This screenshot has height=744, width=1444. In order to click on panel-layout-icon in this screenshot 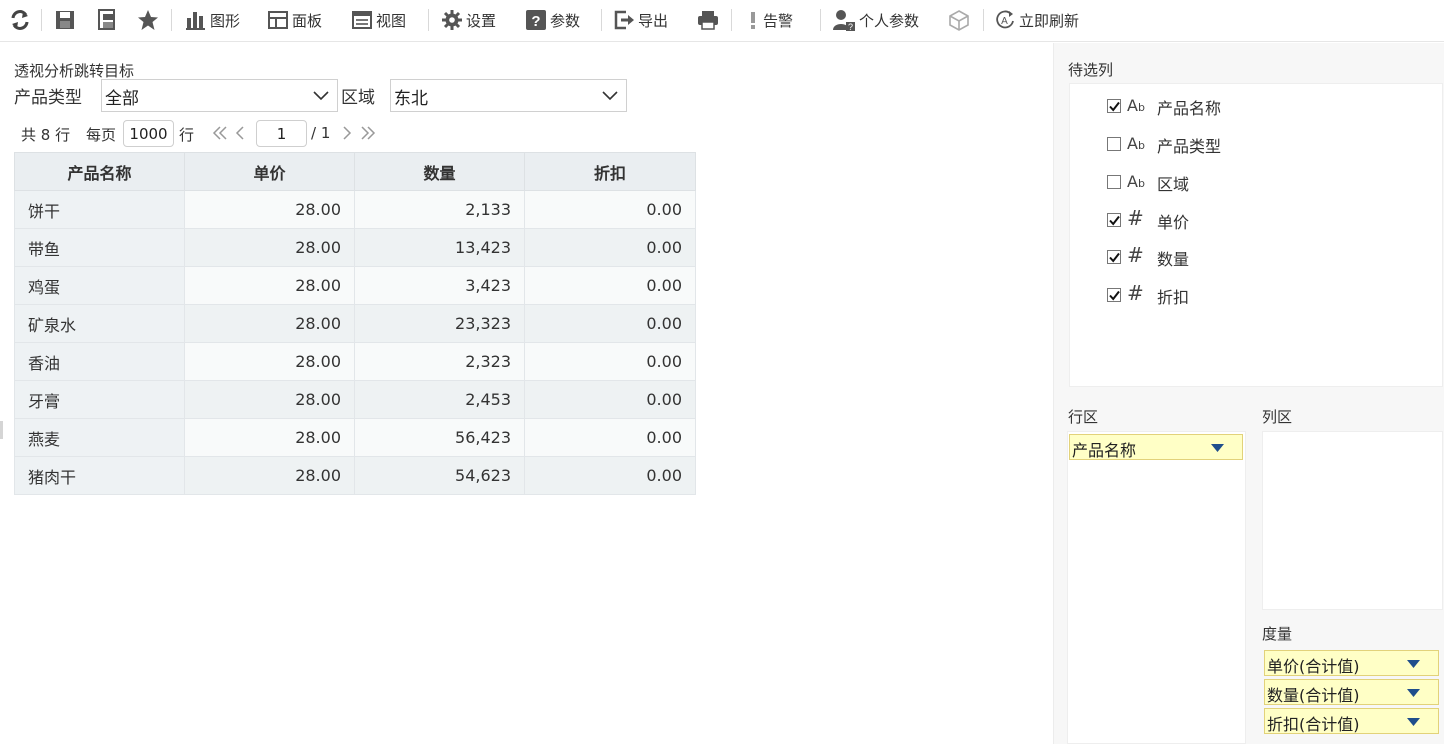, I will do `click(278, 20)`.